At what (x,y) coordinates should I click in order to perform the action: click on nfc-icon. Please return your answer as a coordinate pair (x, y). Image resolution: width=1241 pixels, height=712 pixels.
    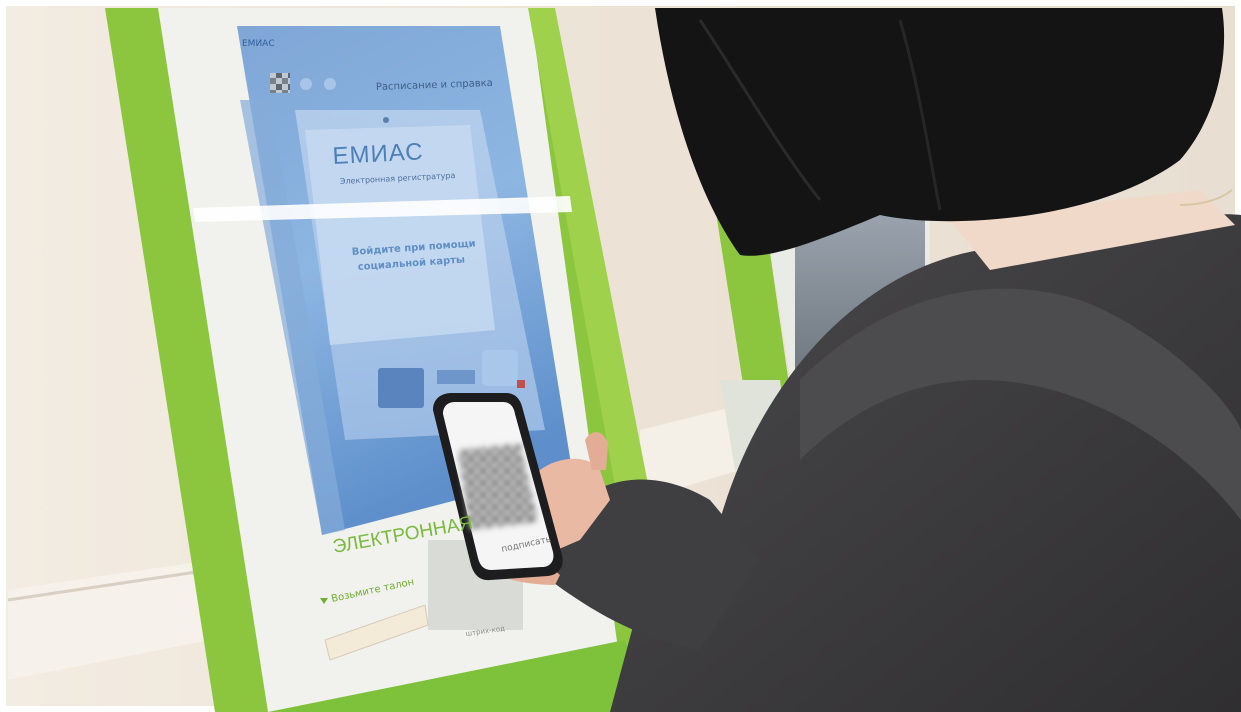
    Looking at the image, I should click on (500, 368).